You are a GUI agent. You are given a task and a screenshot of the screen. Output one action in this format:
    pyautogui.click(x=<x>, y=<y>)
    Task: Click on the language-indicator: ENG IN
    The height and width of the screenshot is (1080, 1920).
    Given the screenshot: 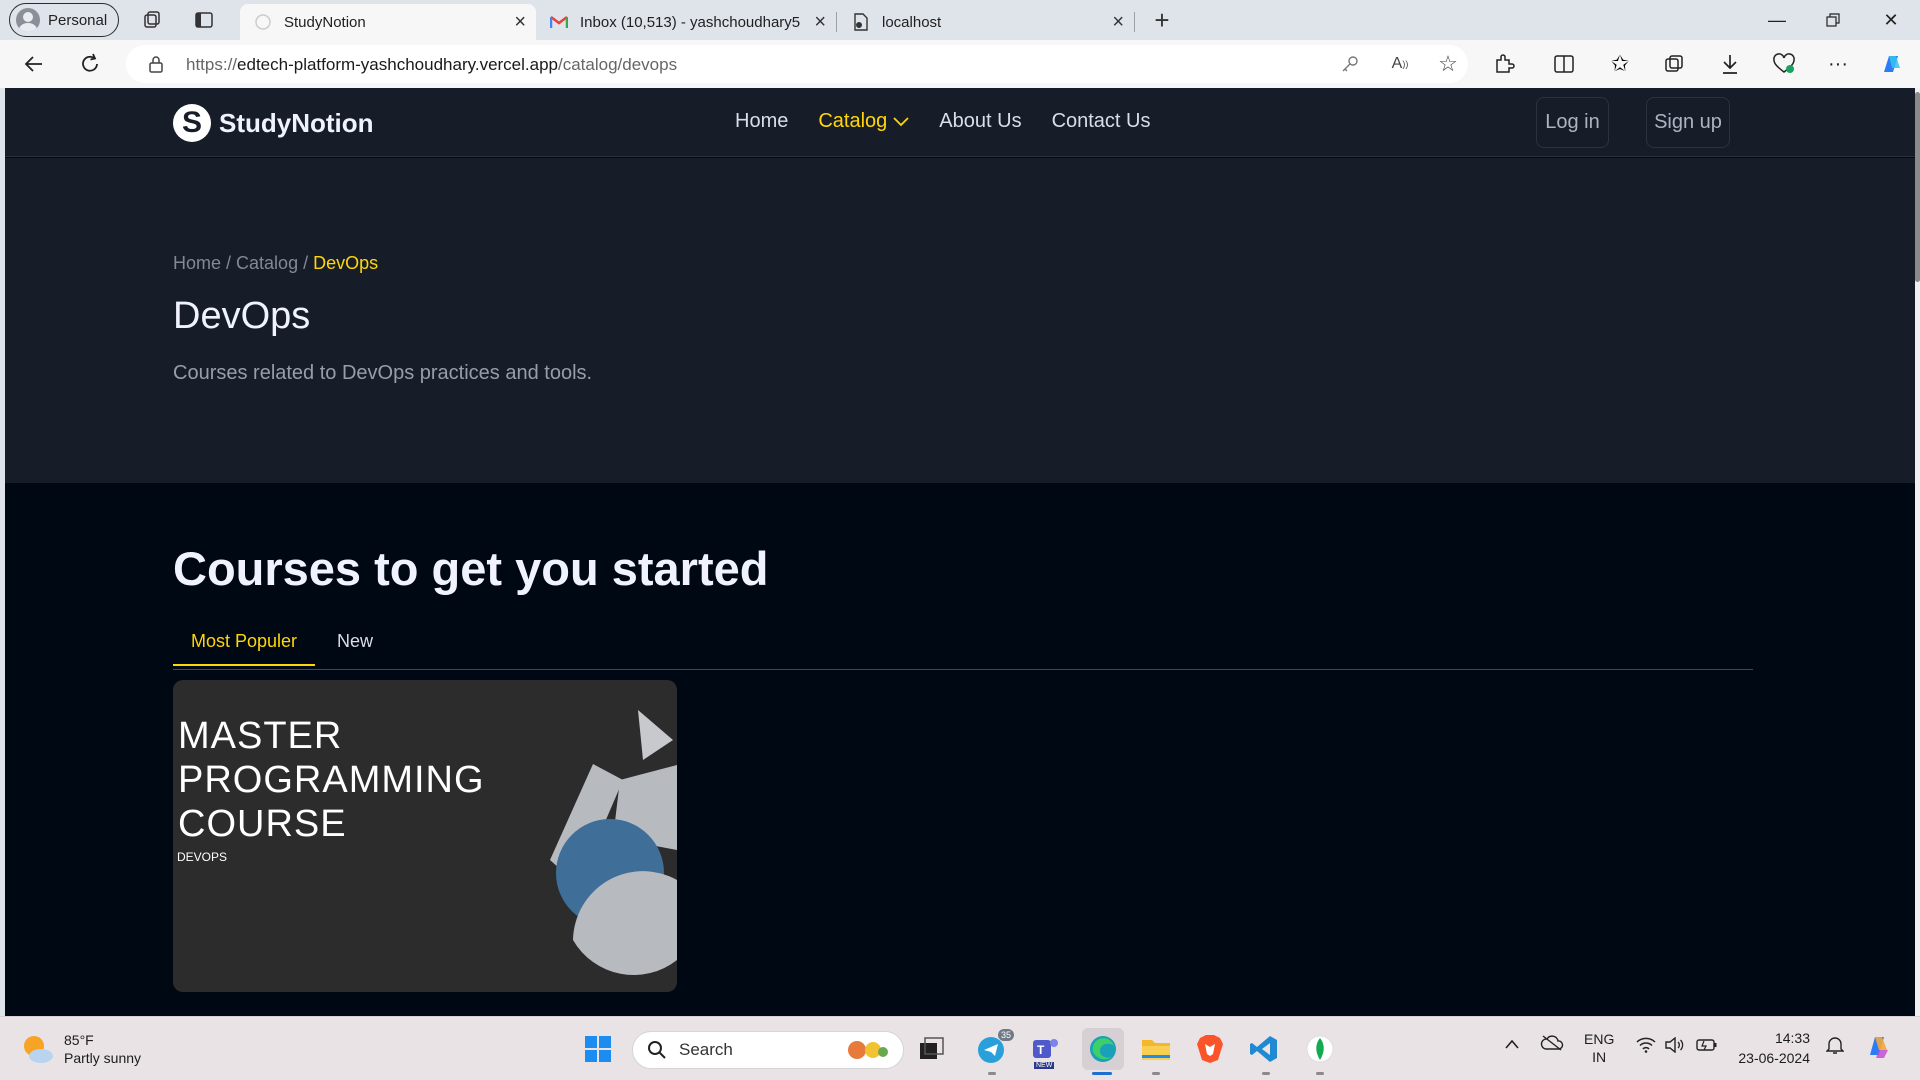 What is the action you would take?
    pyautogui.click(x=1599, y=1048)
    